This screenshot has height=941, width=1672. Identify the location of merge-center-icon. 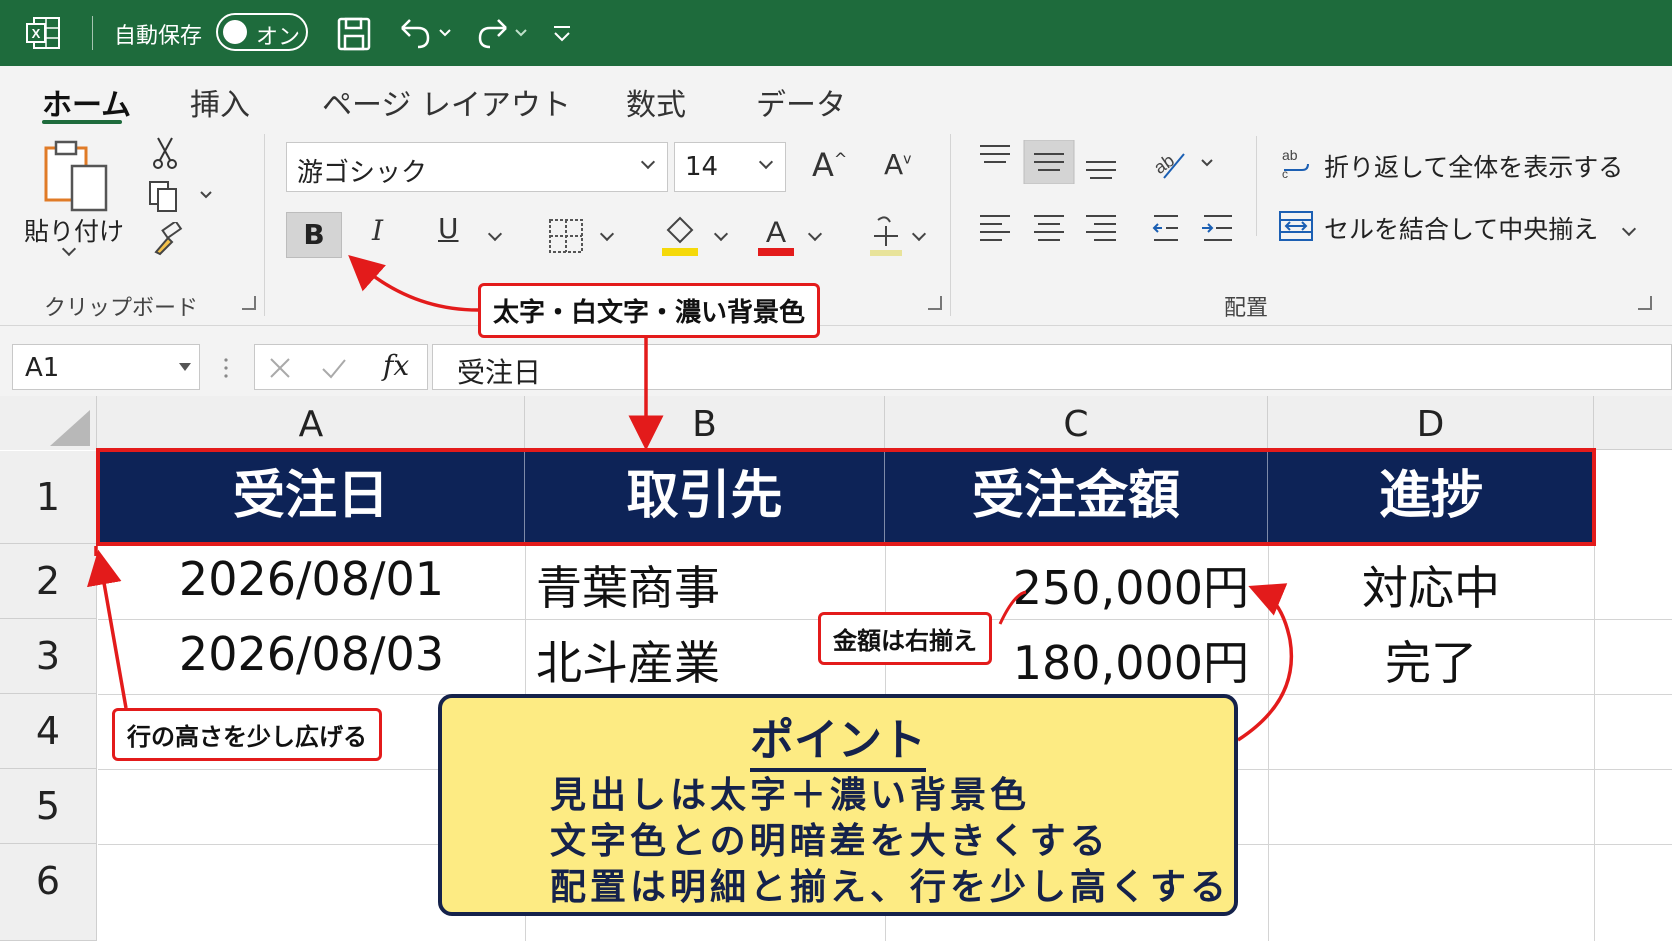
(1296, 226).